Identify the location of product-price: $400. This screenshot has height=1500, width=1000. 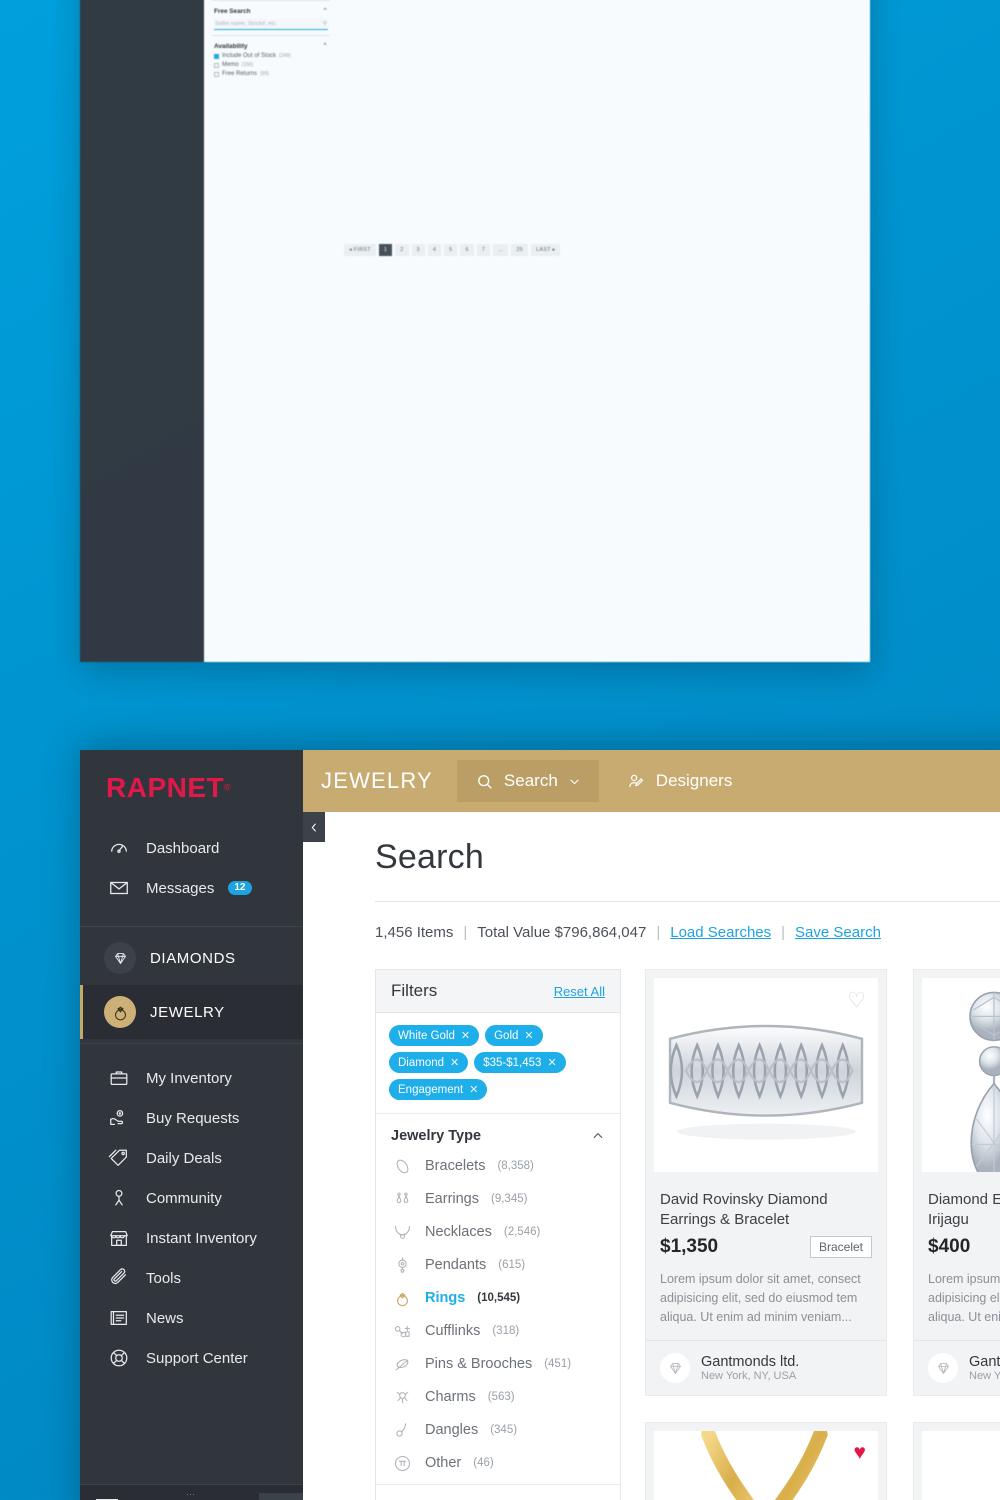
(949, 1246).